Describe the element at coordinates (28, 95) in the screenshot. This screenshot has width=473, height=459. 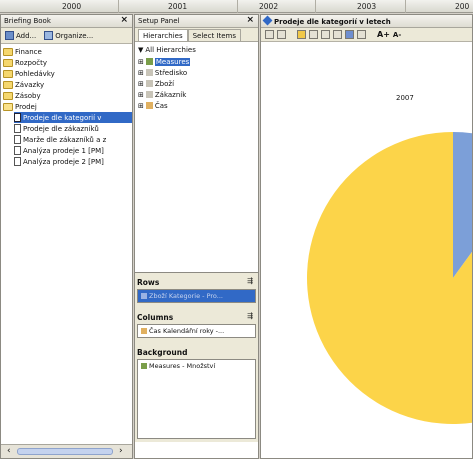
I see `folder-label: Zásoby` at that location.